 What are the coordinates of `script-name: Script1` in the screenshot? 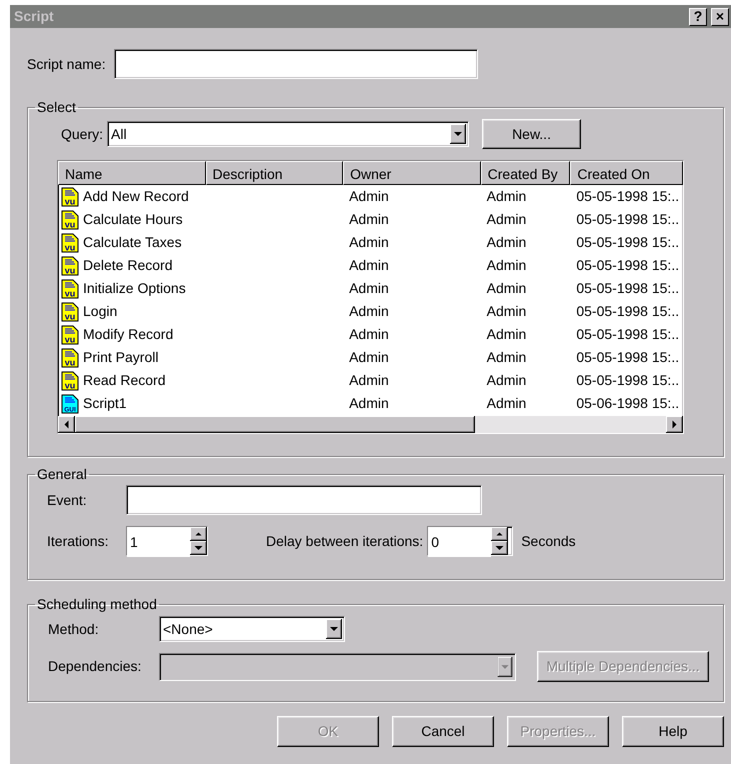 It's located at (105, 403).